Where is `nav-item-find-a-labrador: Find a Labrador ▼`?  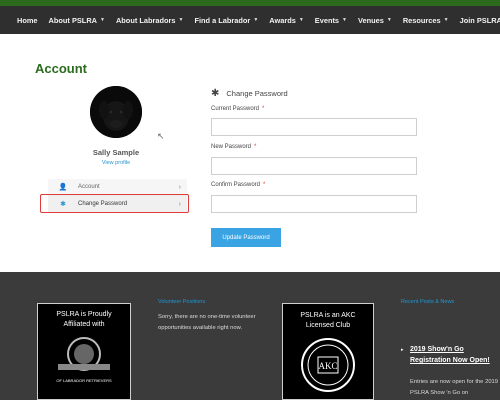
nav-item-find-a-labrador: Find a Labrador ▼ is located at coordinates (226, 20).